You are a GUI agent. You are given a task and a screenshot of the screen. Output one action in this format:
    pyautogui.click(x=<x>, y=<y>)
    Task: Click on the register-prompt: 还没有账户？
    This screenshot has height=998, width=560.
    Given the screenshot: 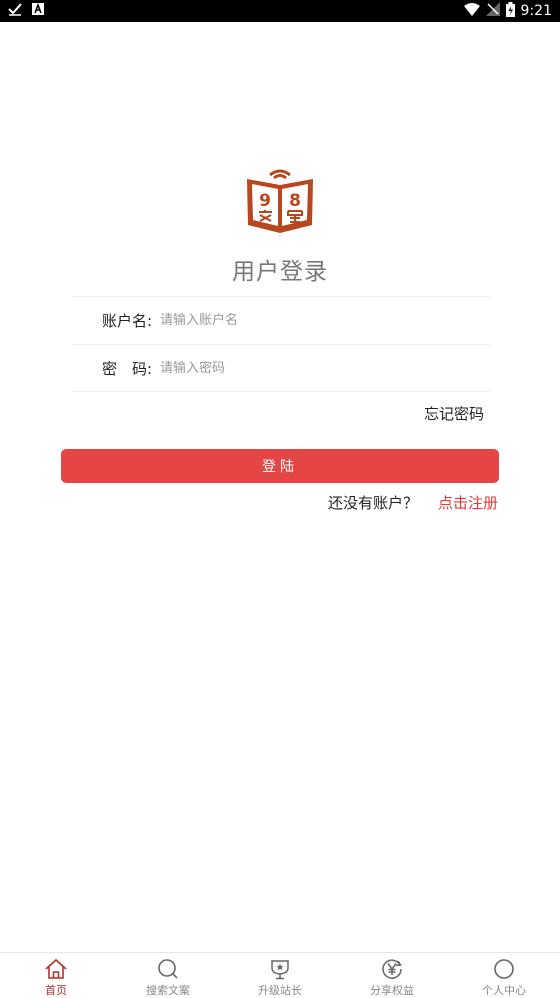 What is the action you would take?
    pyautogui.click(x=372, y=503)
    